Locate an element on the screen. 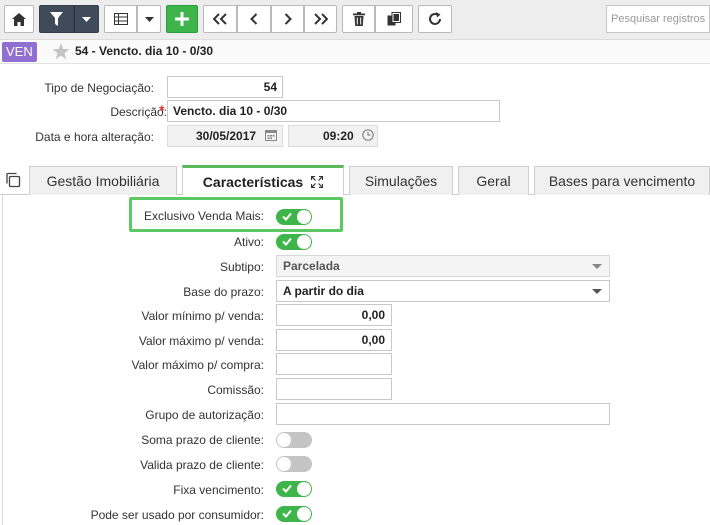  grupo-autorizacao-label: Grupo de autorização: is located at coordinates (204, 415).